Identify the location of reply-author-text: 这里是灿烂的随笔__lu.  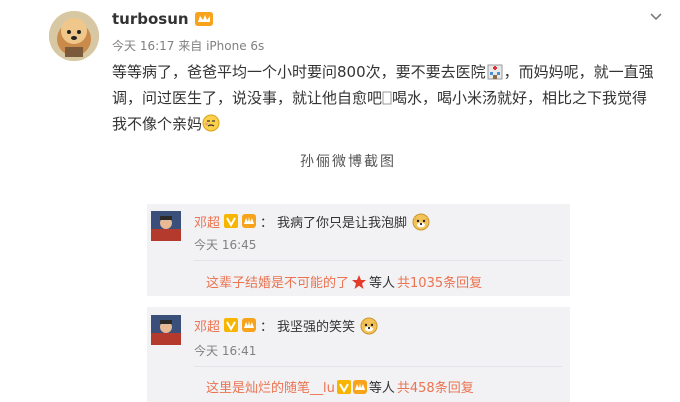
(270, 386).